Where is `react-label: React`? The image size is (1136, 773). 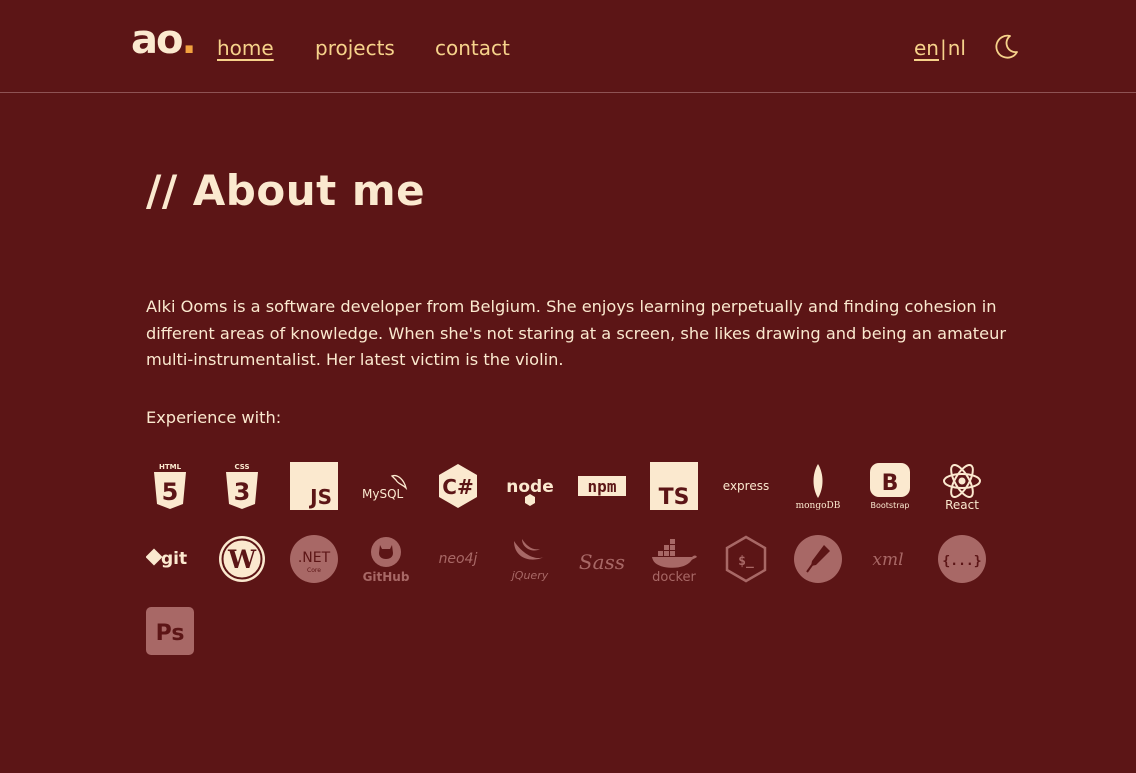
react-label: React is located at coordinates (962, 504).